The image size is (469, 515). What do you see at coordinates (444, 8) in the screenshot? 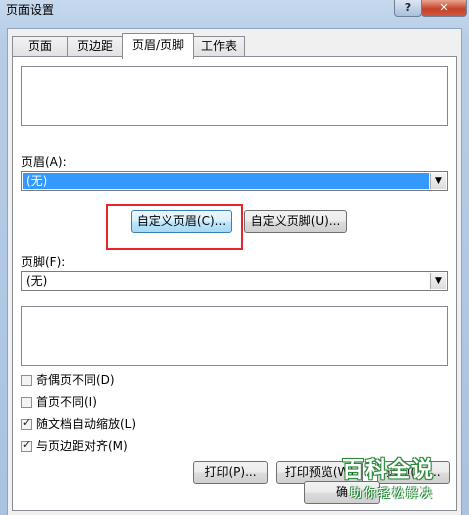
I see `close-button: ✕` at bounding box center [444, 8].